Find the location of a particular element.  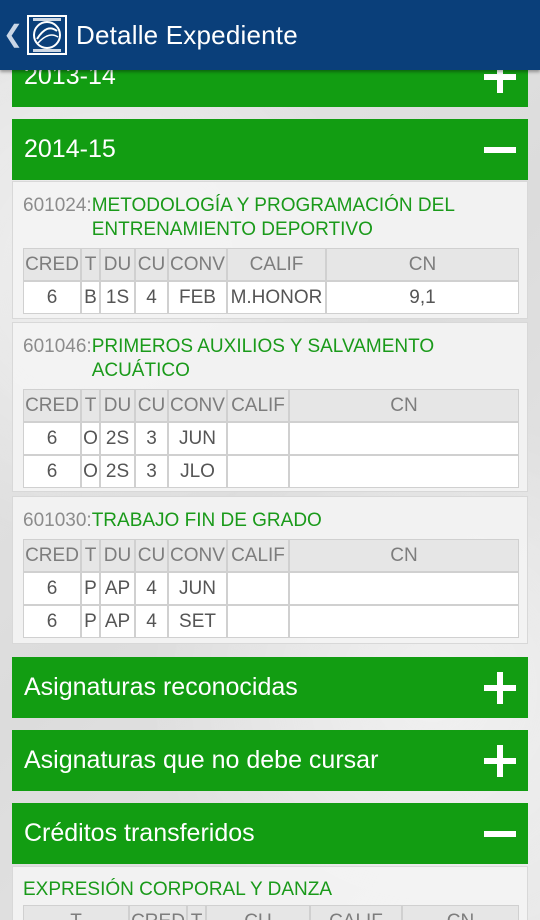

cell-conv: JLO is located at coordinates (197, 471).